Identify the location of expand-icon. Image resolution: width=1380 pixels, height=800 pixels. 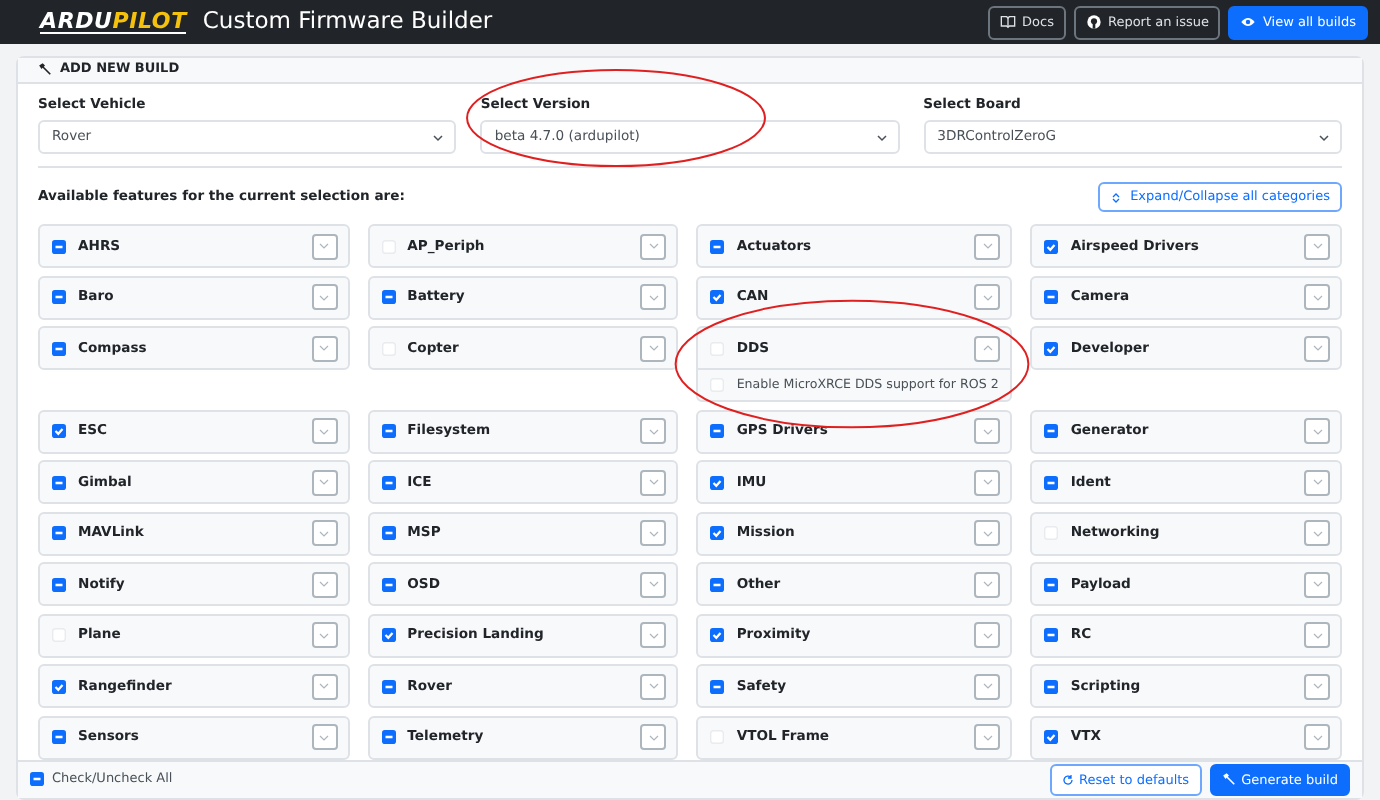
(1116, 197).